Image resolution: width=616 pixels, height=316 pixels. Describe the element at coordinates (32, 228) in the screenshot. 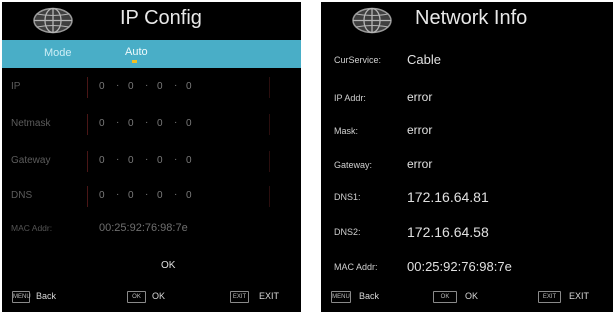

I see `mac-label: MAC Addr:` at that location.